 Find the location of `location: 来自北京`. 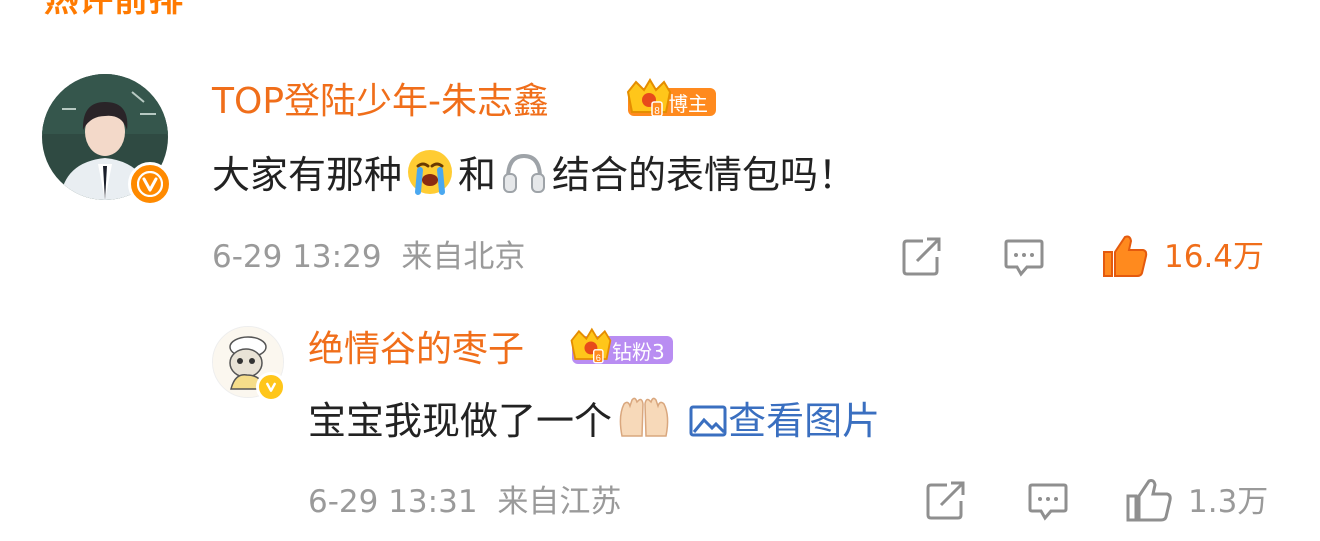

location: 来自北京 is located at coordinates (463, 257).